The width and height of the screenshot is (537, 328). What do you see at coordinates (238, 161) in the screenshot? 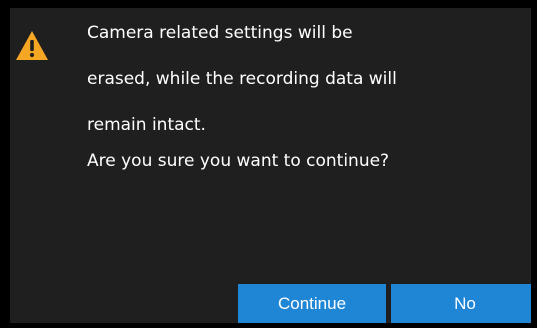
I see `confirmation-question: Are you sure you want to continue?` at bounding box center [238, 161].